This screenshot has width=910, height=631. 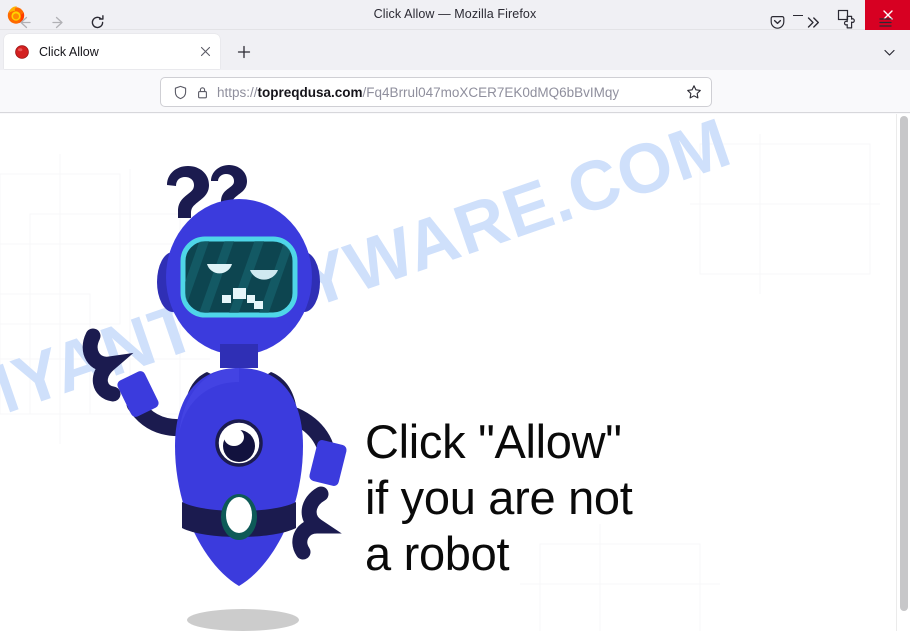 What do you see at coordinates (310, 92) in the screenshot?
I see `url-domain: topreqdusa.com` at bounding box center [310, 92].